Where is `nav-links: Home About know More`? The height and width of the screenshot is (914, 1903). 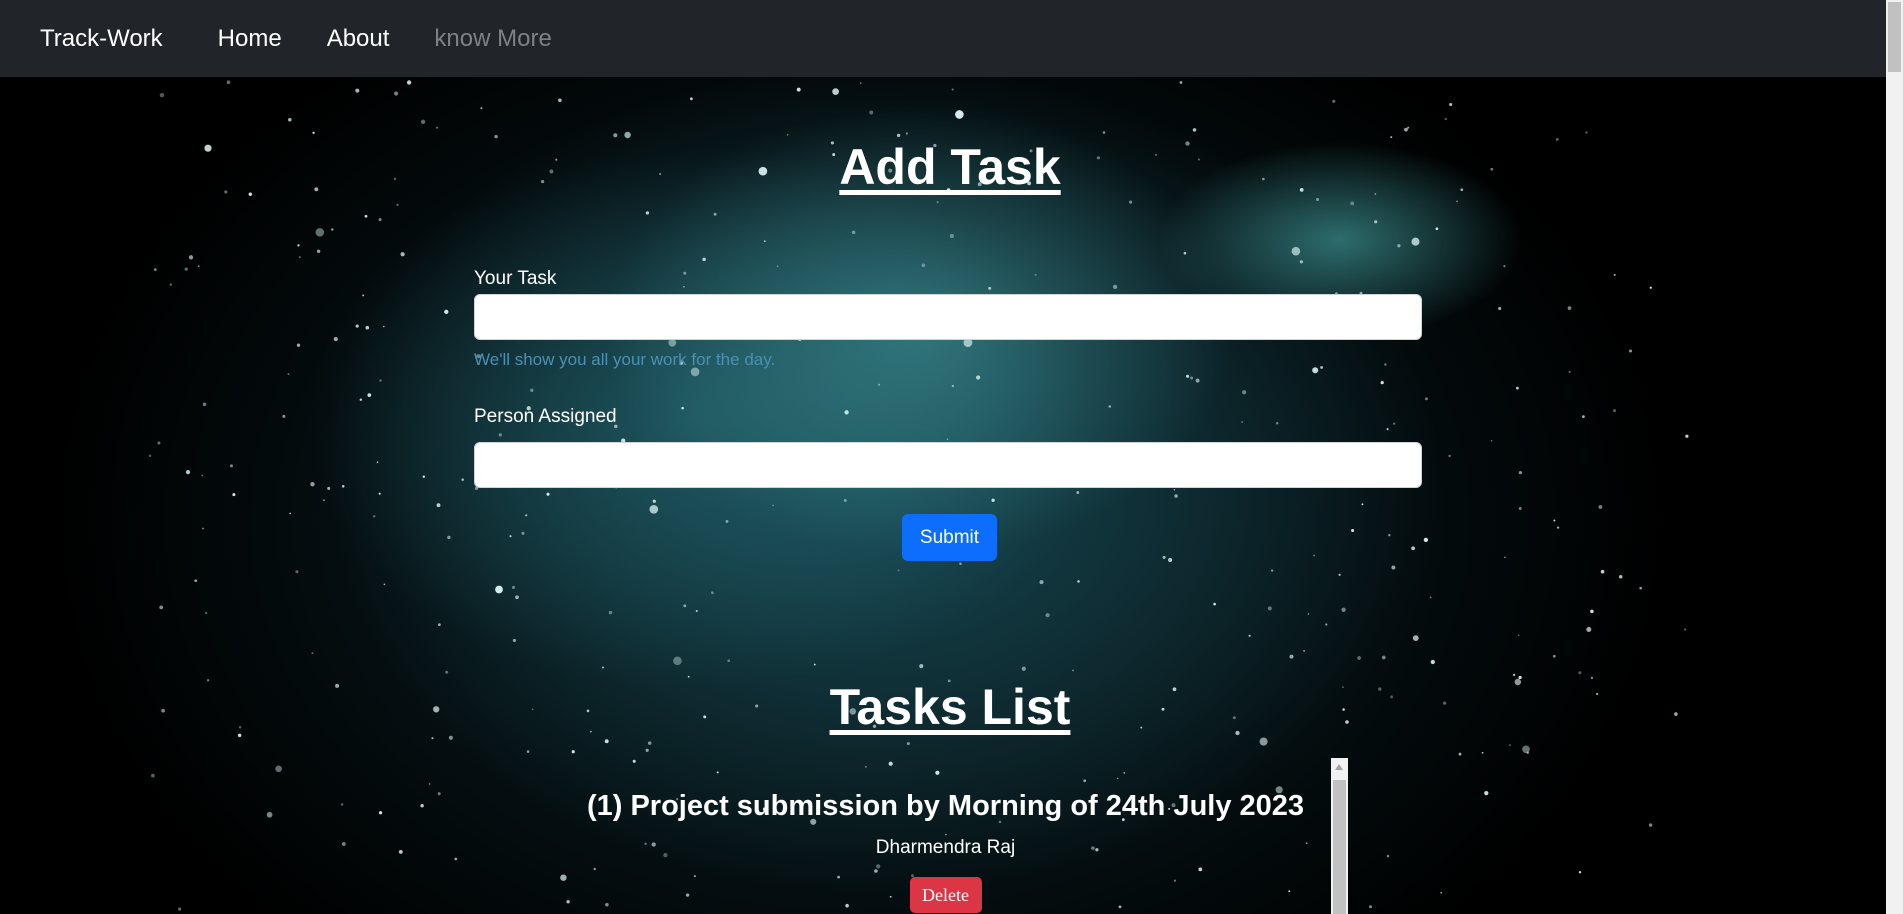
nav-links: Home About know More is located at coordinates (407, 39).